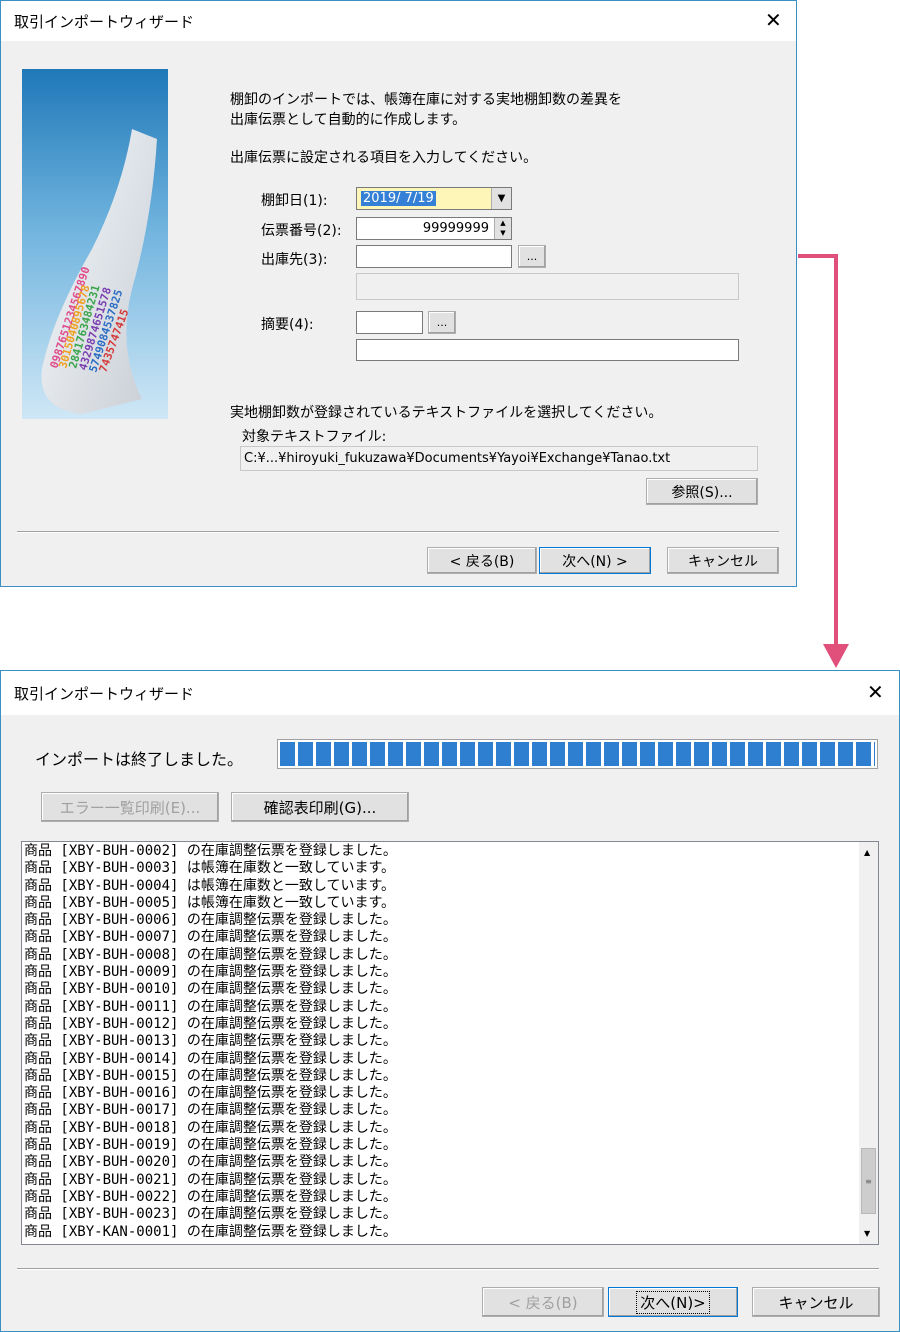 The height and width of the screenshot is (1332, 900). What do you see at coordinates (294, 260) in the screenshot?
I see `destination-label: 出庫先(3):` at bounding box center [294, 260].